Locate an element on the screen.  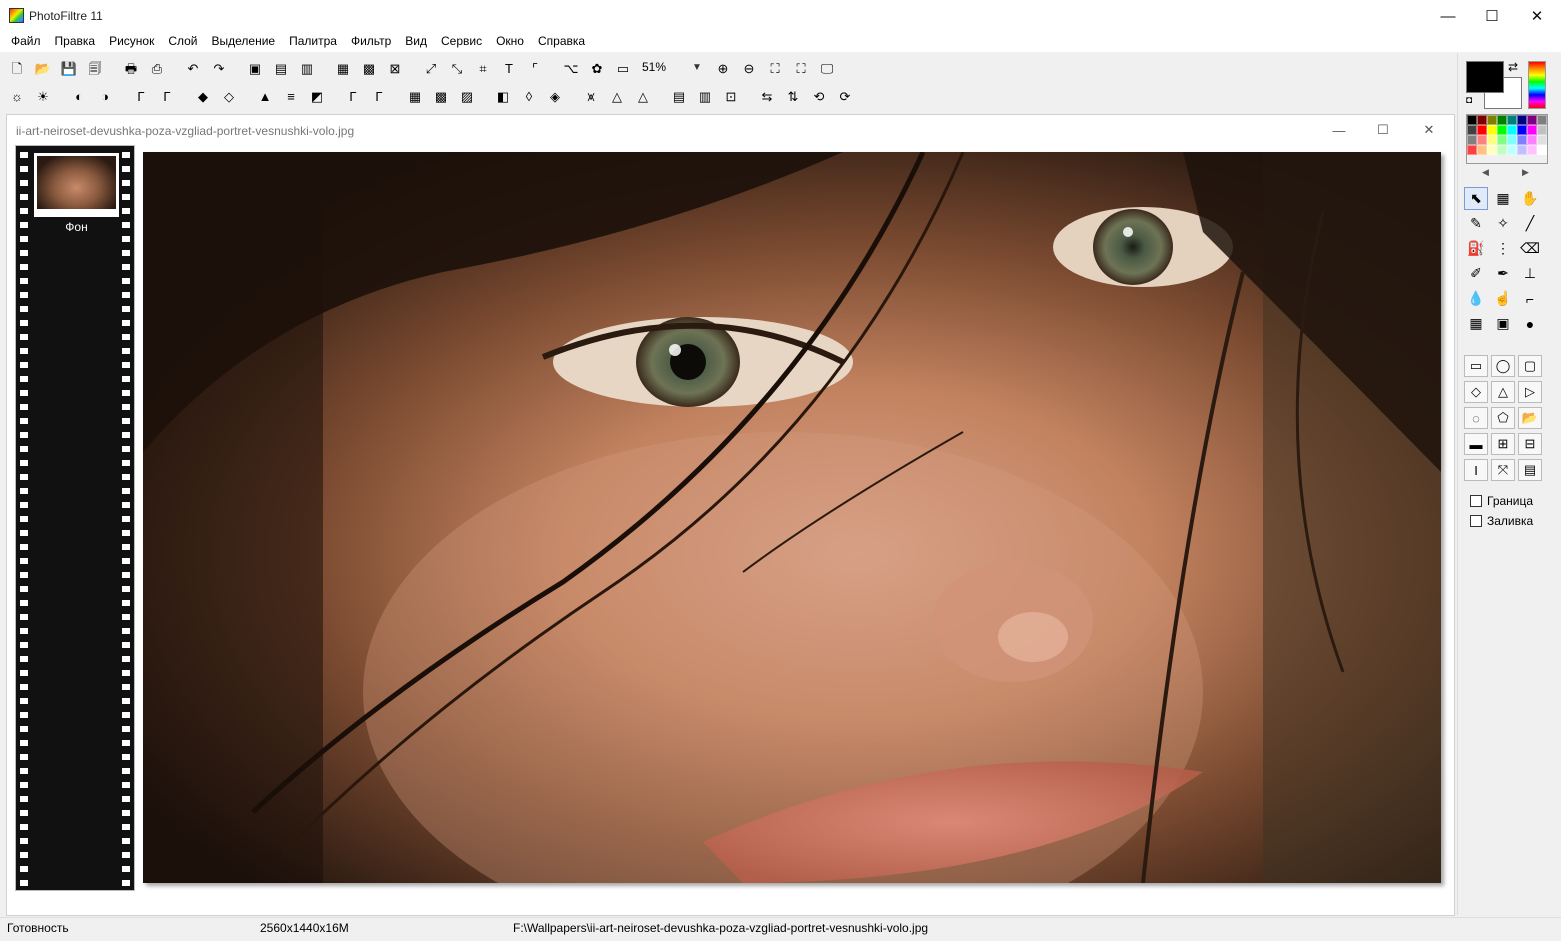
flip-v-button: ⇅ is located at coordinates (793, 96).